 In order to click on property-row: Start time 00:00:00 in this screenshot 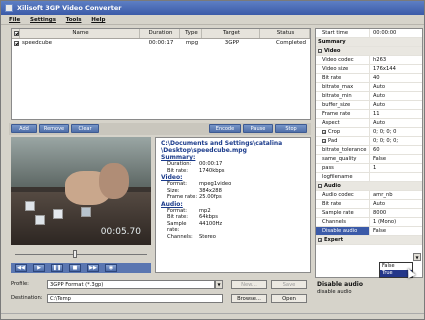, I will do `click(369, 33)`.